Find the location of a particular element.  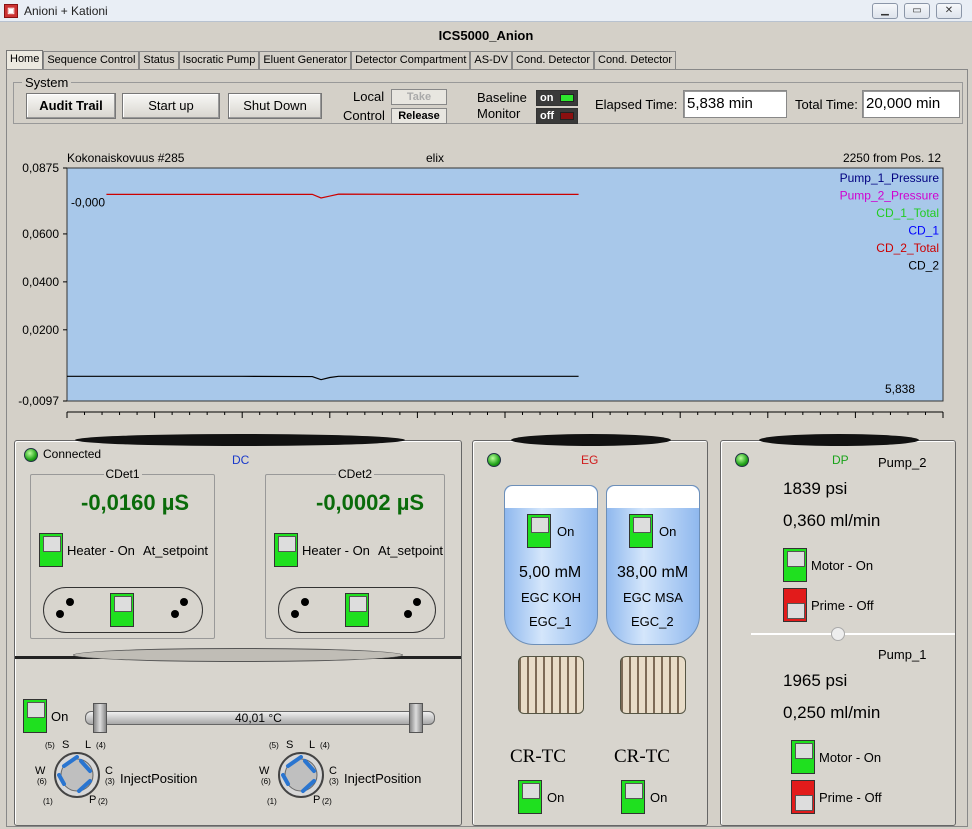

pump1-prime-switch is located at coordinates (803, 797).